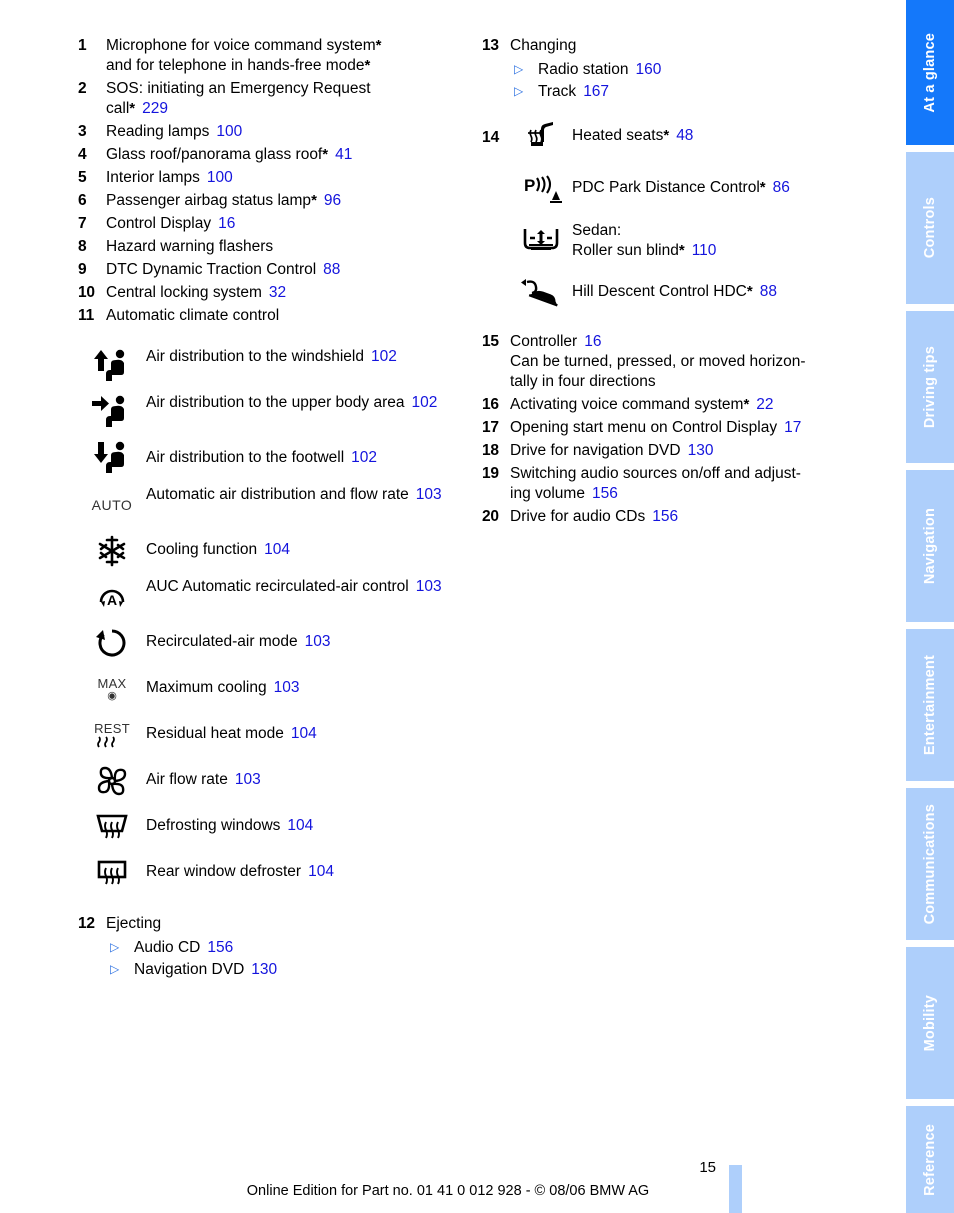 This screenshot has width=954, height=1213. Describe the element at coordinates (287, 178) in the screenshot. I see `item-text: Interior lamps 100` at that location.